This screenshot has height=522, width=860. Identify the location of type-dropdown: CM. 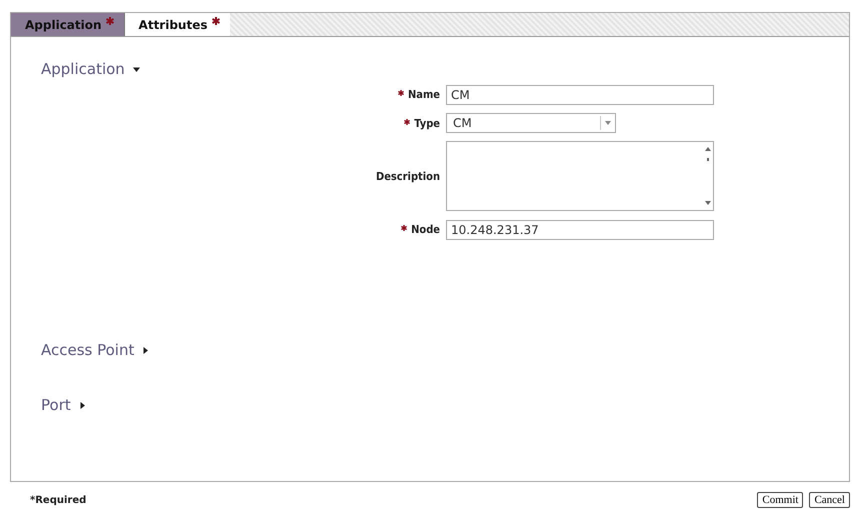
(531, 123).